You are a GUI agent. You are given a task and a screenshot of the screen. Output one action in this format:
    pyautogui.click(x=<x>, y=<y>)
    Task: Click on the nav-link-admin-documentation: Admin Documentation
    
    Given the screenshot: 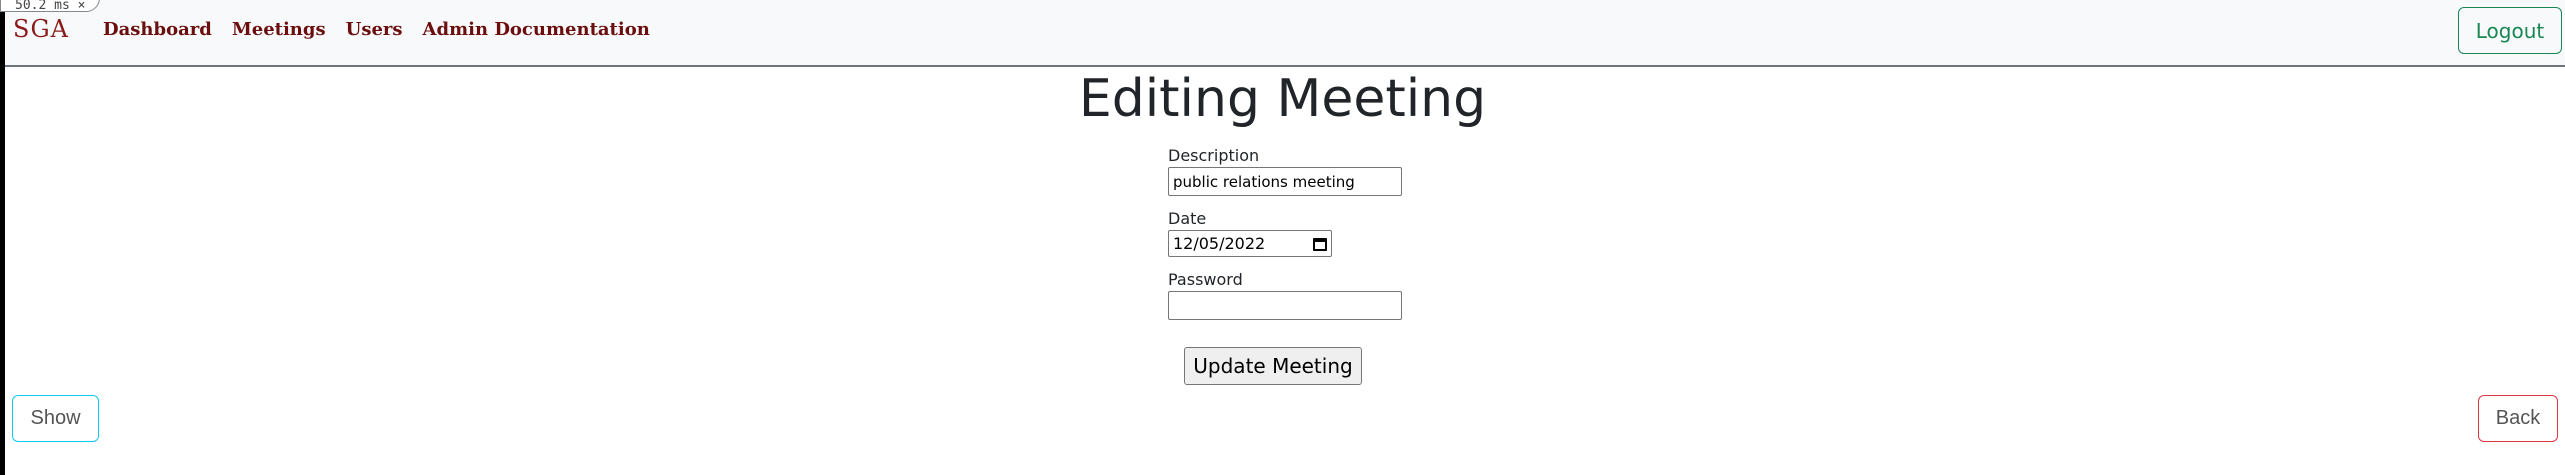 What is the action you would take?
    pyautogui.click(x=536, y=30)
    